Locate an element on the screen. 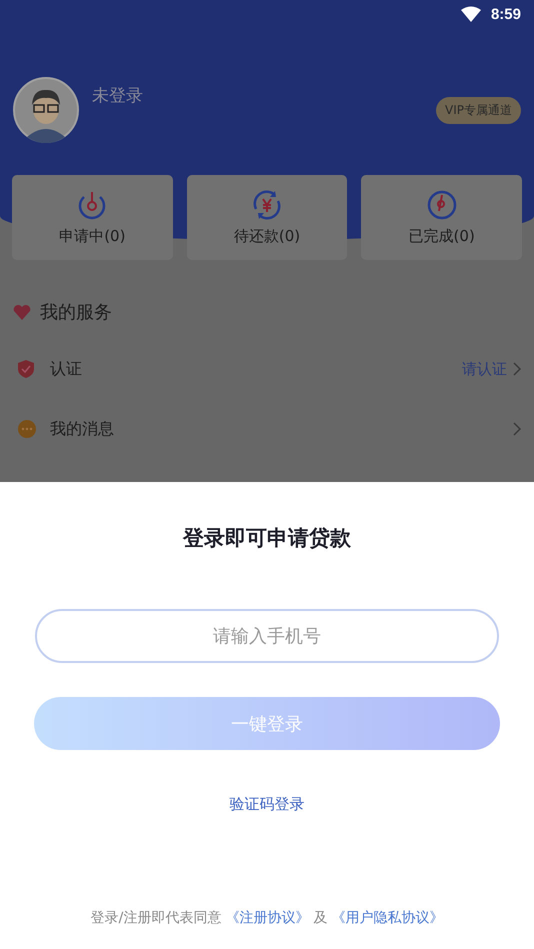  sms-login-link: 验证码登录 is located at coordinates (267, 804).